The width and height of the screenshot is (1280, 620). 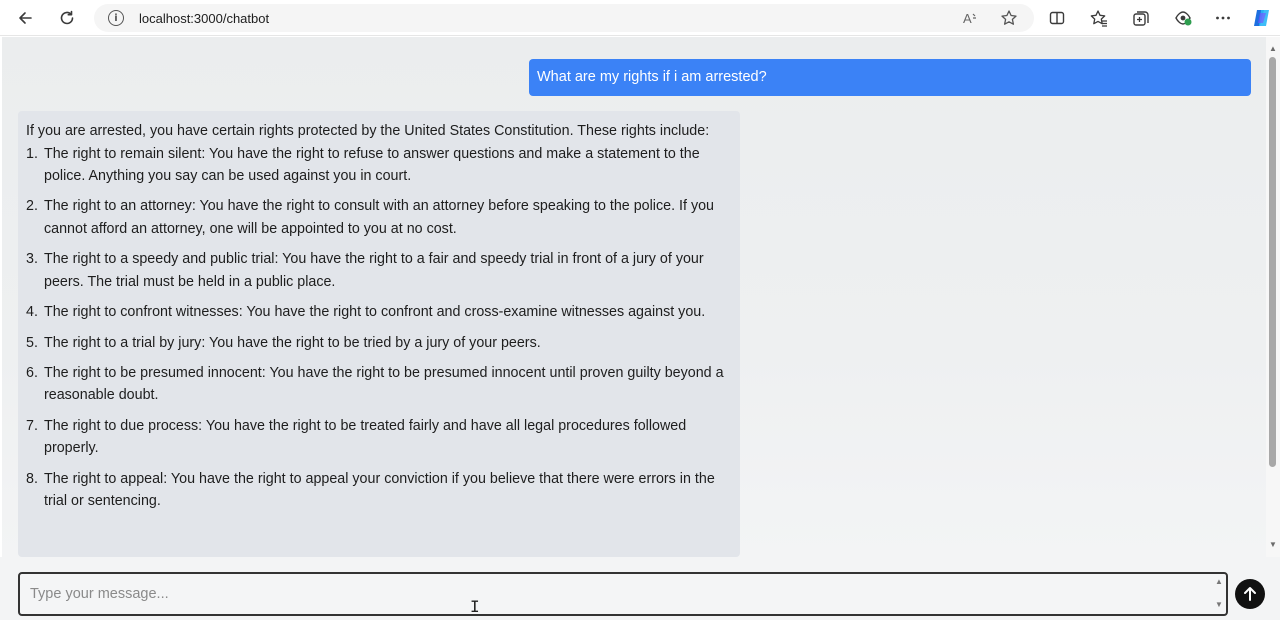 What do you see at coordinates (967, 18) in the screenshot?
I see `svg-text: A` at bounding box center [967, 18].